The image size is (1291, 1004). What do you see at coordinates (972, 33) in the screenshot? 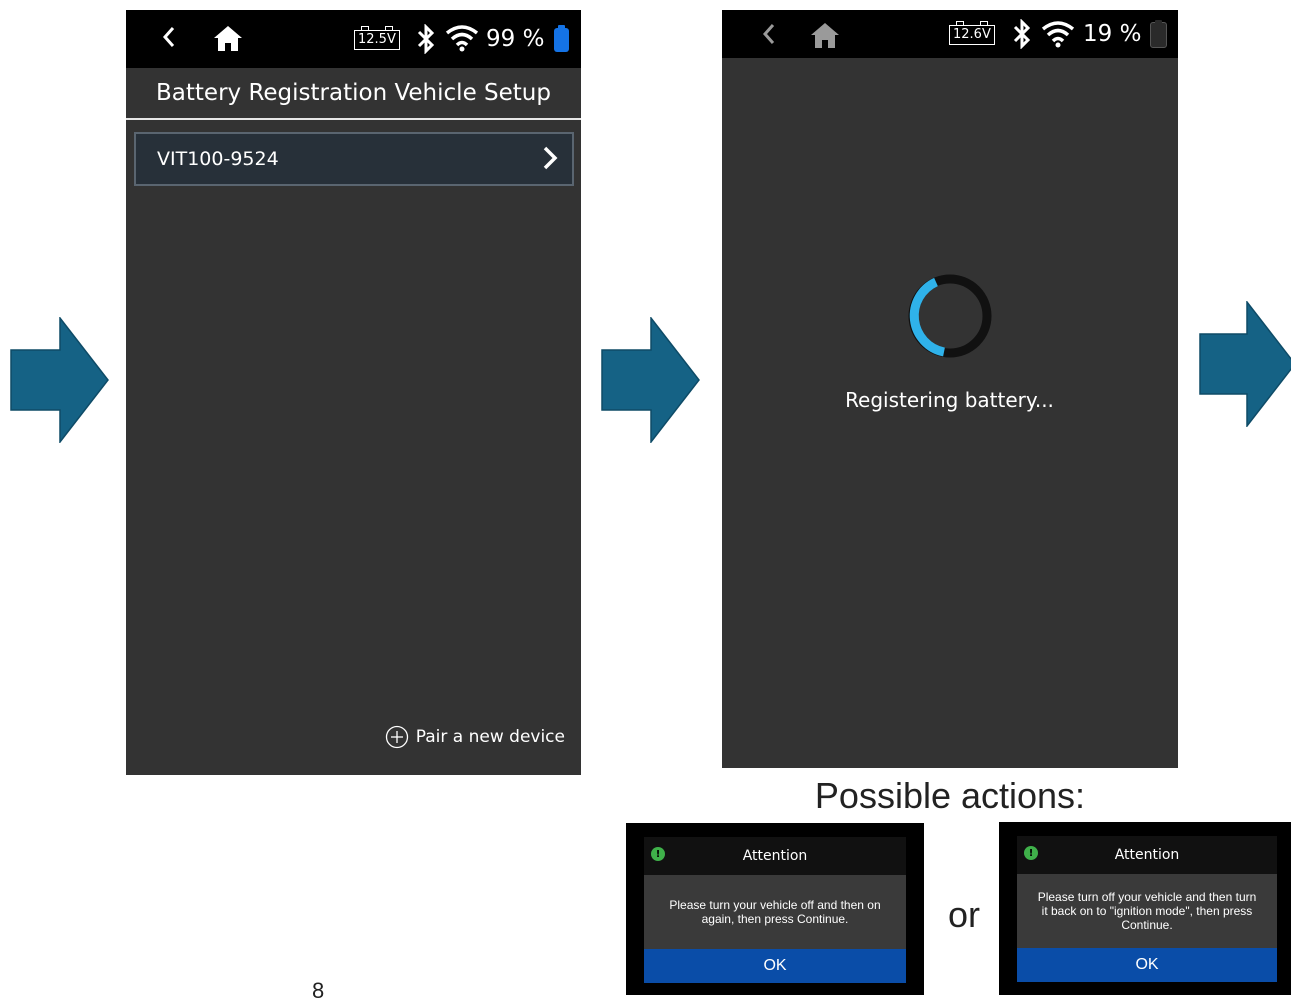
I see `battery-voltage-indicator: 12.6V` at bounding box center [972, 33].